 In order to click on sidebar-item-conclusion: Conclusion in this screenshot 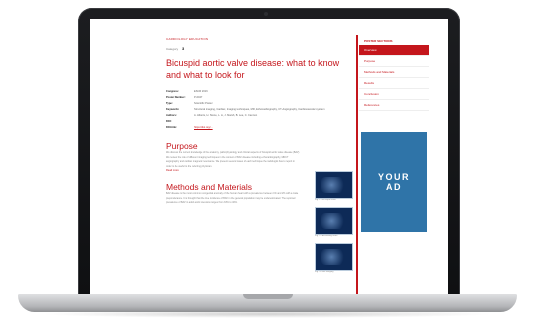, I will do `click(394, 94)`.